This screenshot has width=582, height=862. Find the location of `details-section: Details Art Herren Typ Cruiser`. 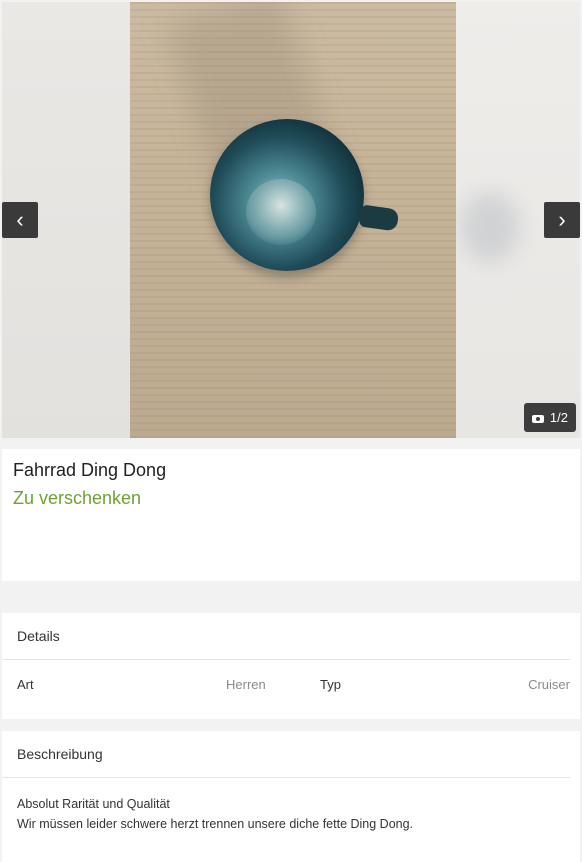

details-section: Details Art Herren Typ Cruiser is located at coordinates (291, 666).